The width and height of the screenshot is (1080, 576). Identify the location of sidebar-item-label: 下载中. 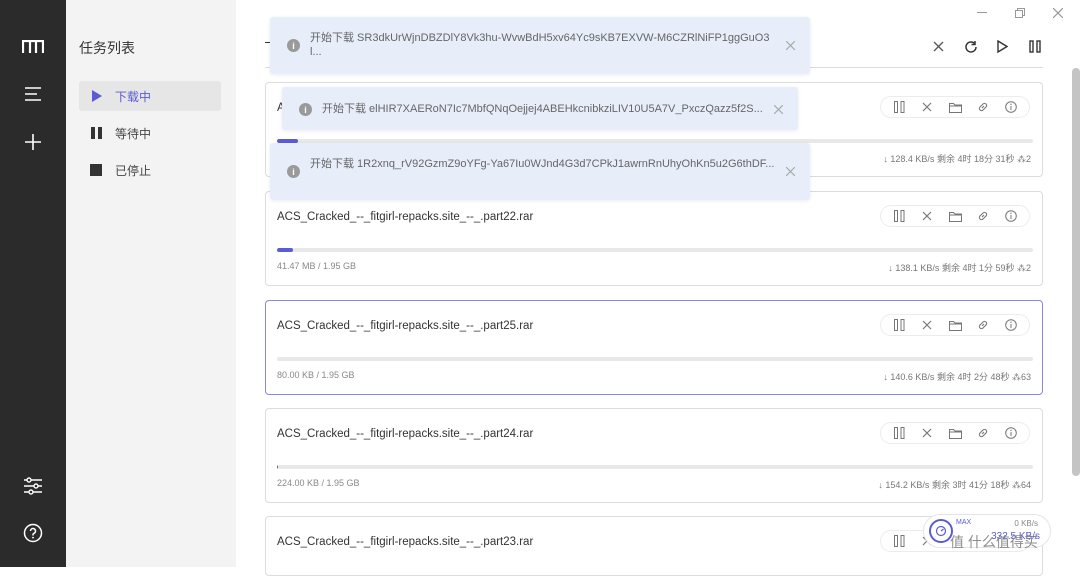
(133, 96).